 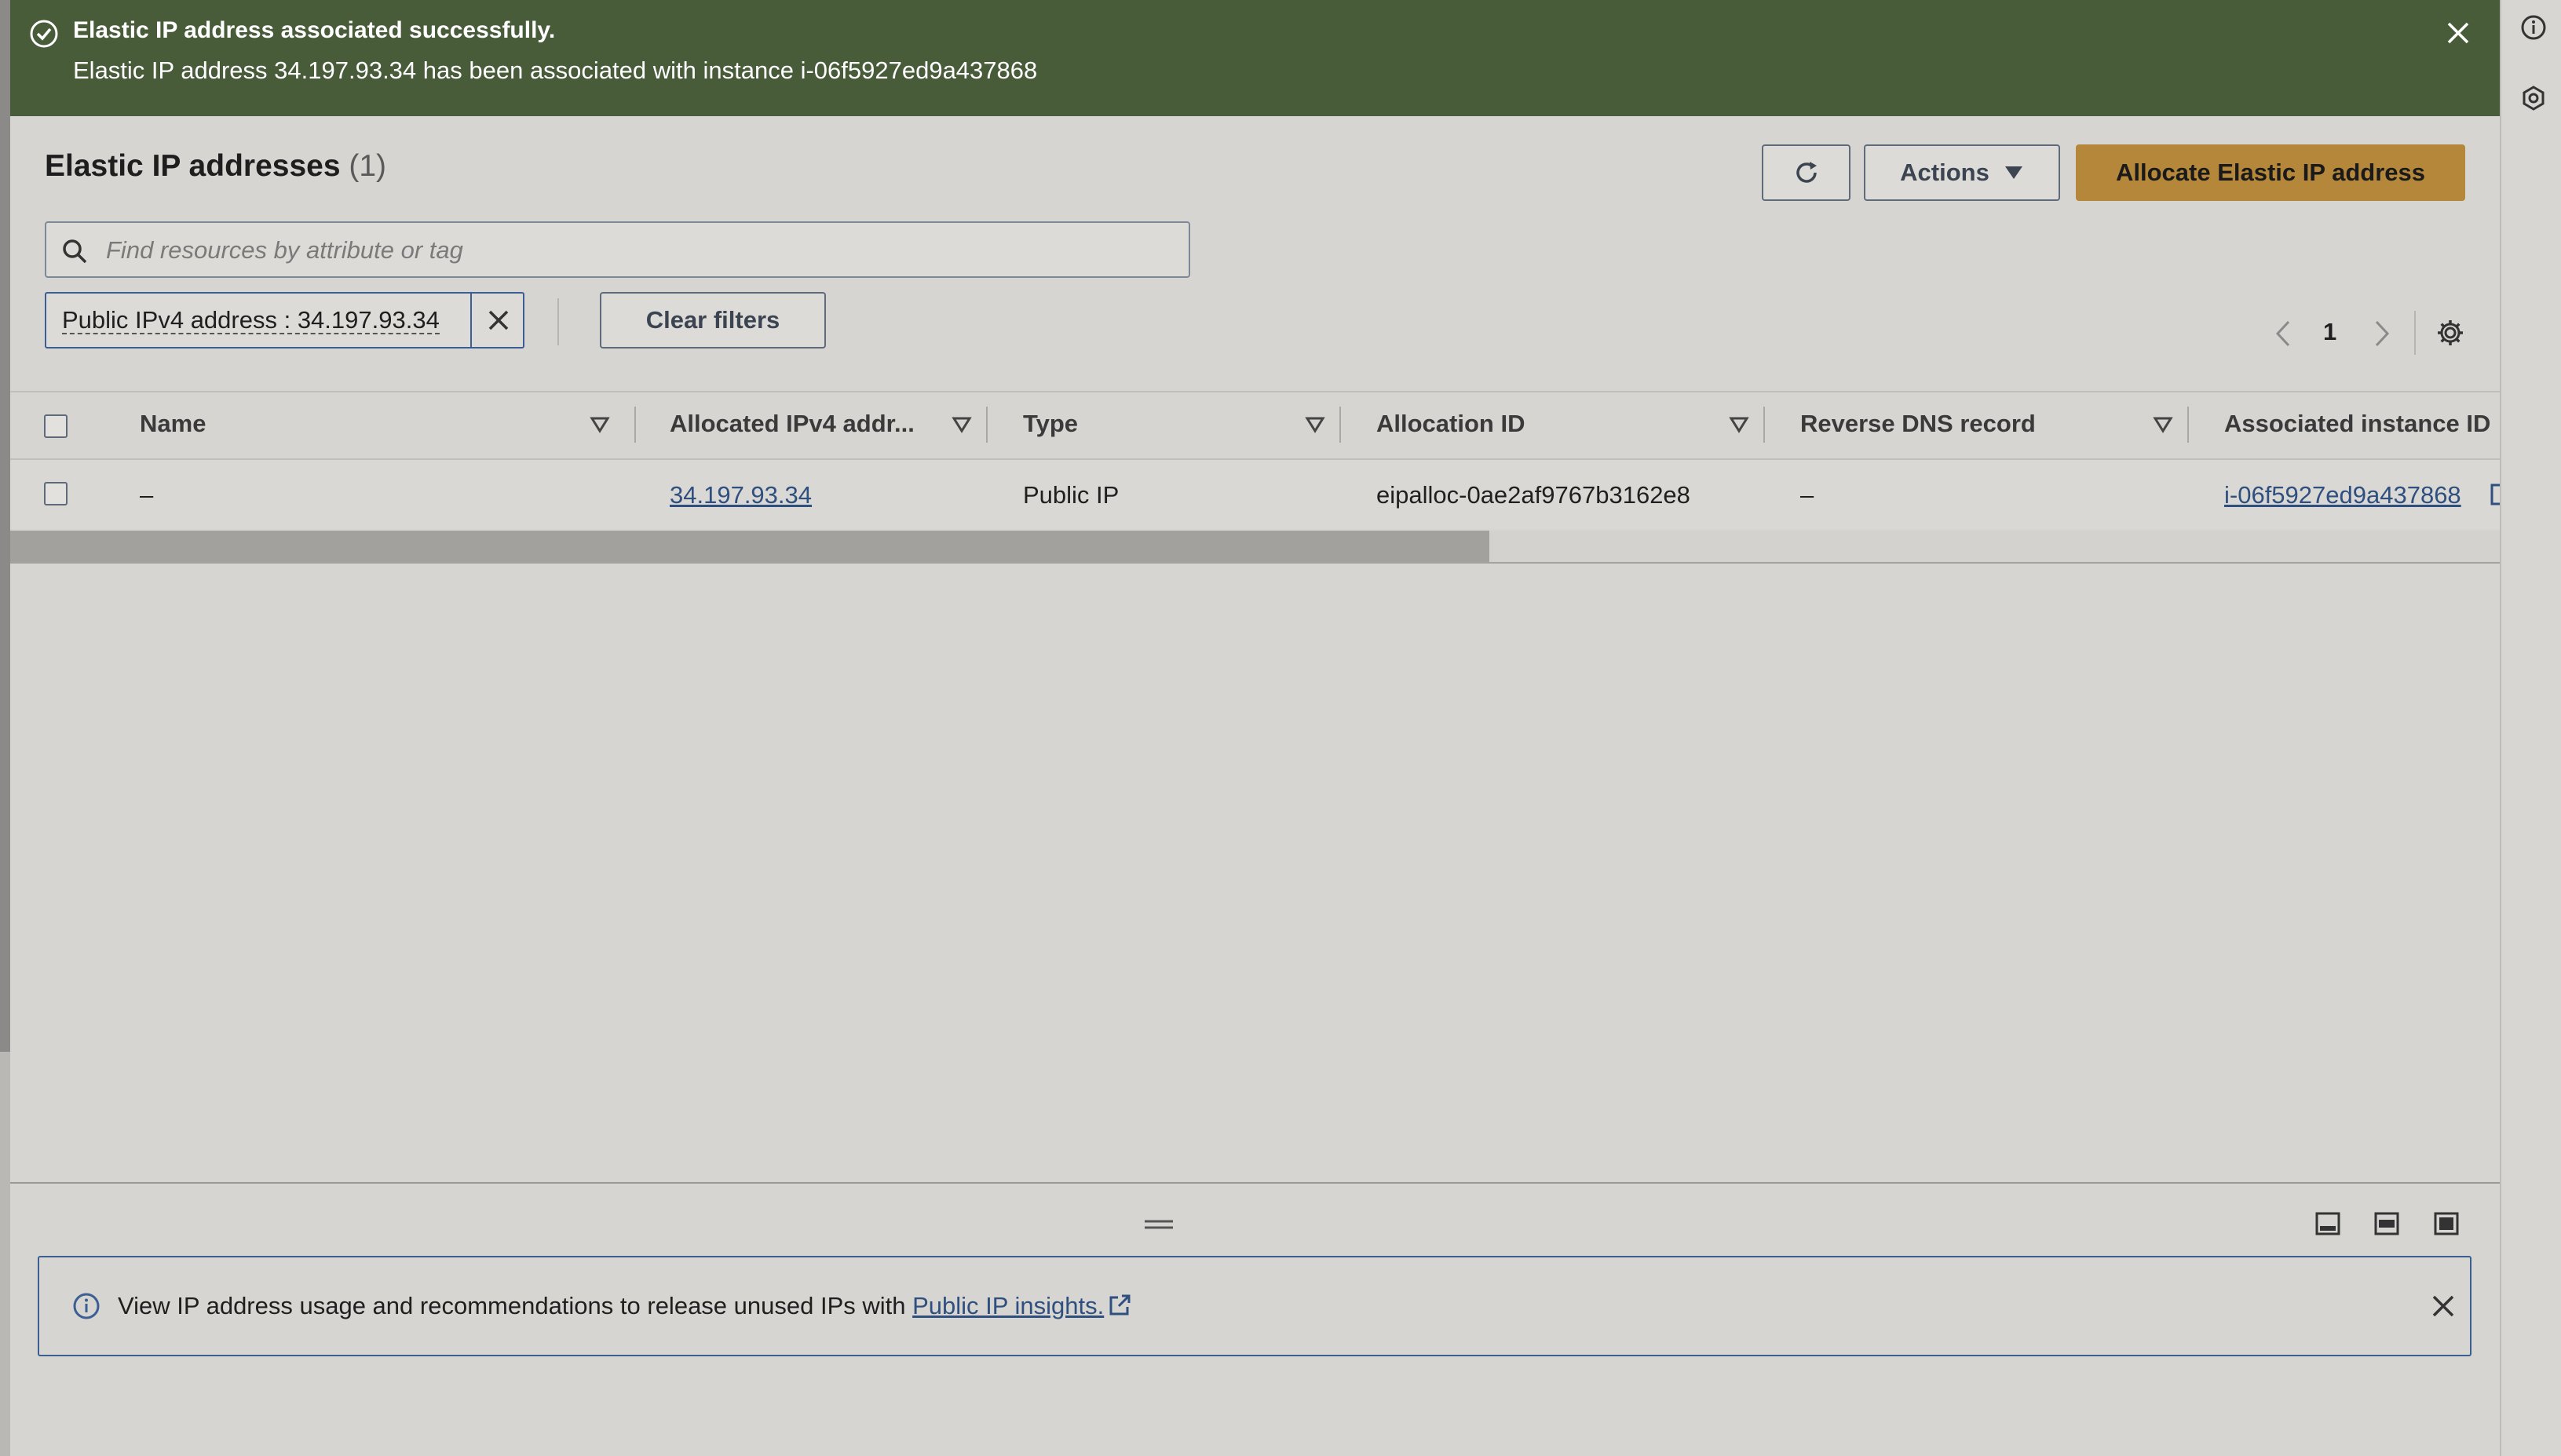 I want to click on panel-full-icon, so click(x=2446, y=1223).